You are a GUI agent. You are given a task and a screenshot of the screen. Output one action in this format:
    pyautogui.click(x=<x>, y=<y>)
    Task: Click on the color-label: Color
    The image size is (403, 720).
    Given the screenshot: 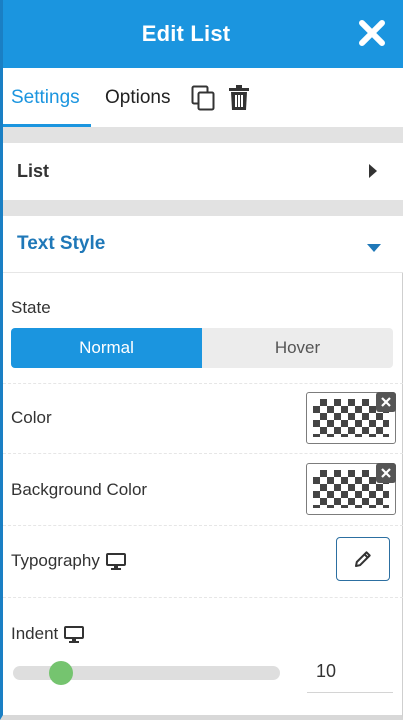 What is the action you would take?
    pyautogui.click(x=31, y=417)
    